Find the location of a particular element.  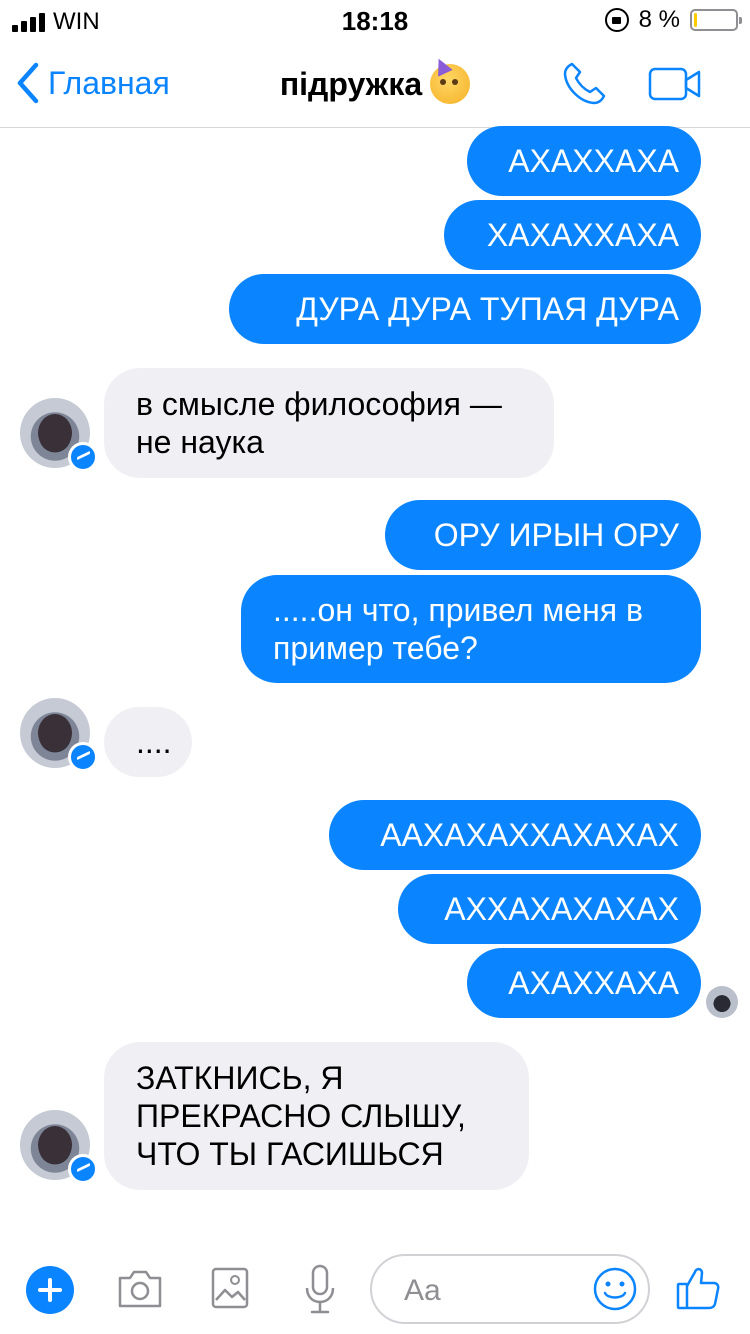

message-outgoing: ААХАХАХХАХАХАХ is located at coordinates (515, 835).